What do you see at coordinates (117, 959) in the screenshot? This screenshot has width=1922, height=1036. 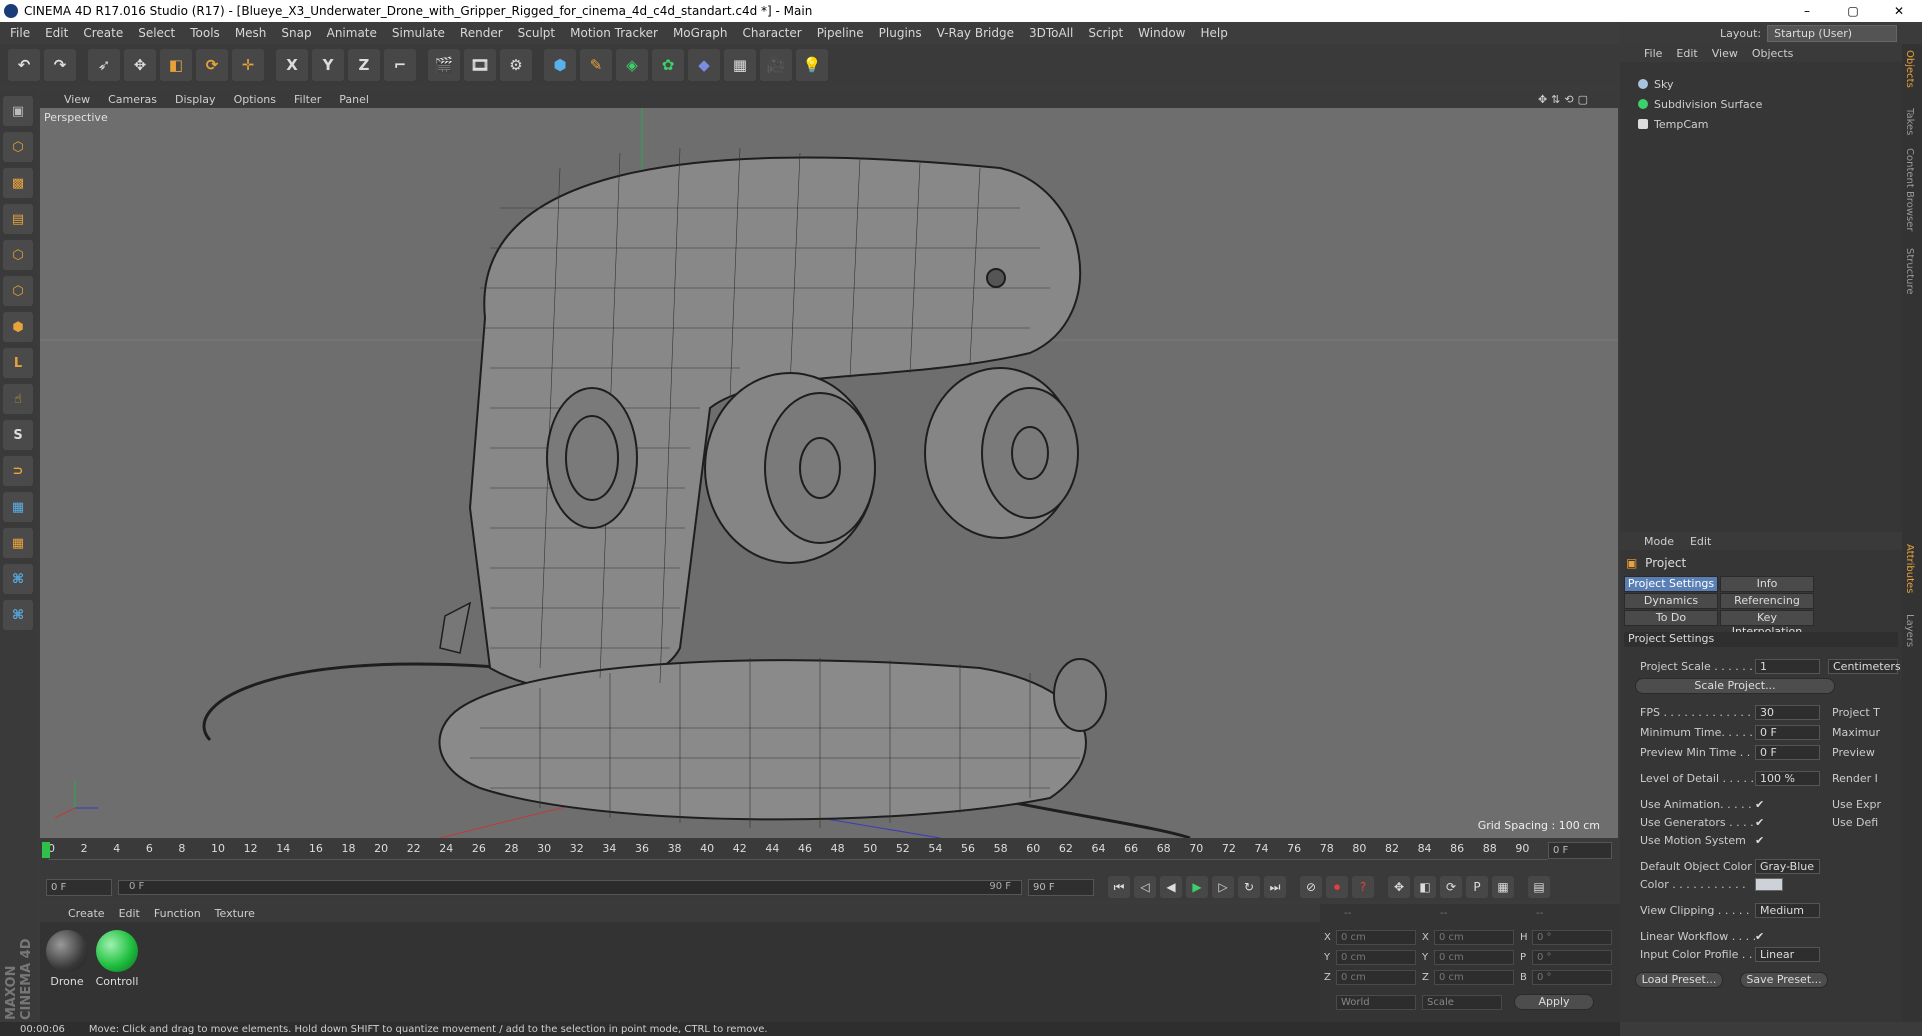 I see `material-controll: Controll` at bounding box center [117, 959].